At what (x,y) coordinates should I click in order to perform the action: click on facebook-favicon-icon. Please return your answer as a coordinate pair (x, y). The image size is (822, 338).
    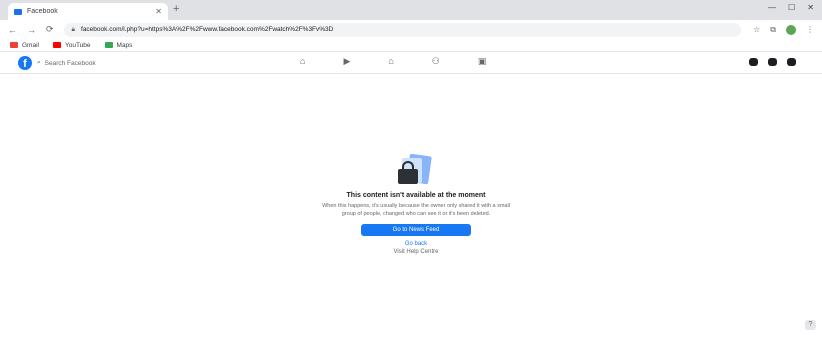
    Looking at the image, I should click on (18, 11).